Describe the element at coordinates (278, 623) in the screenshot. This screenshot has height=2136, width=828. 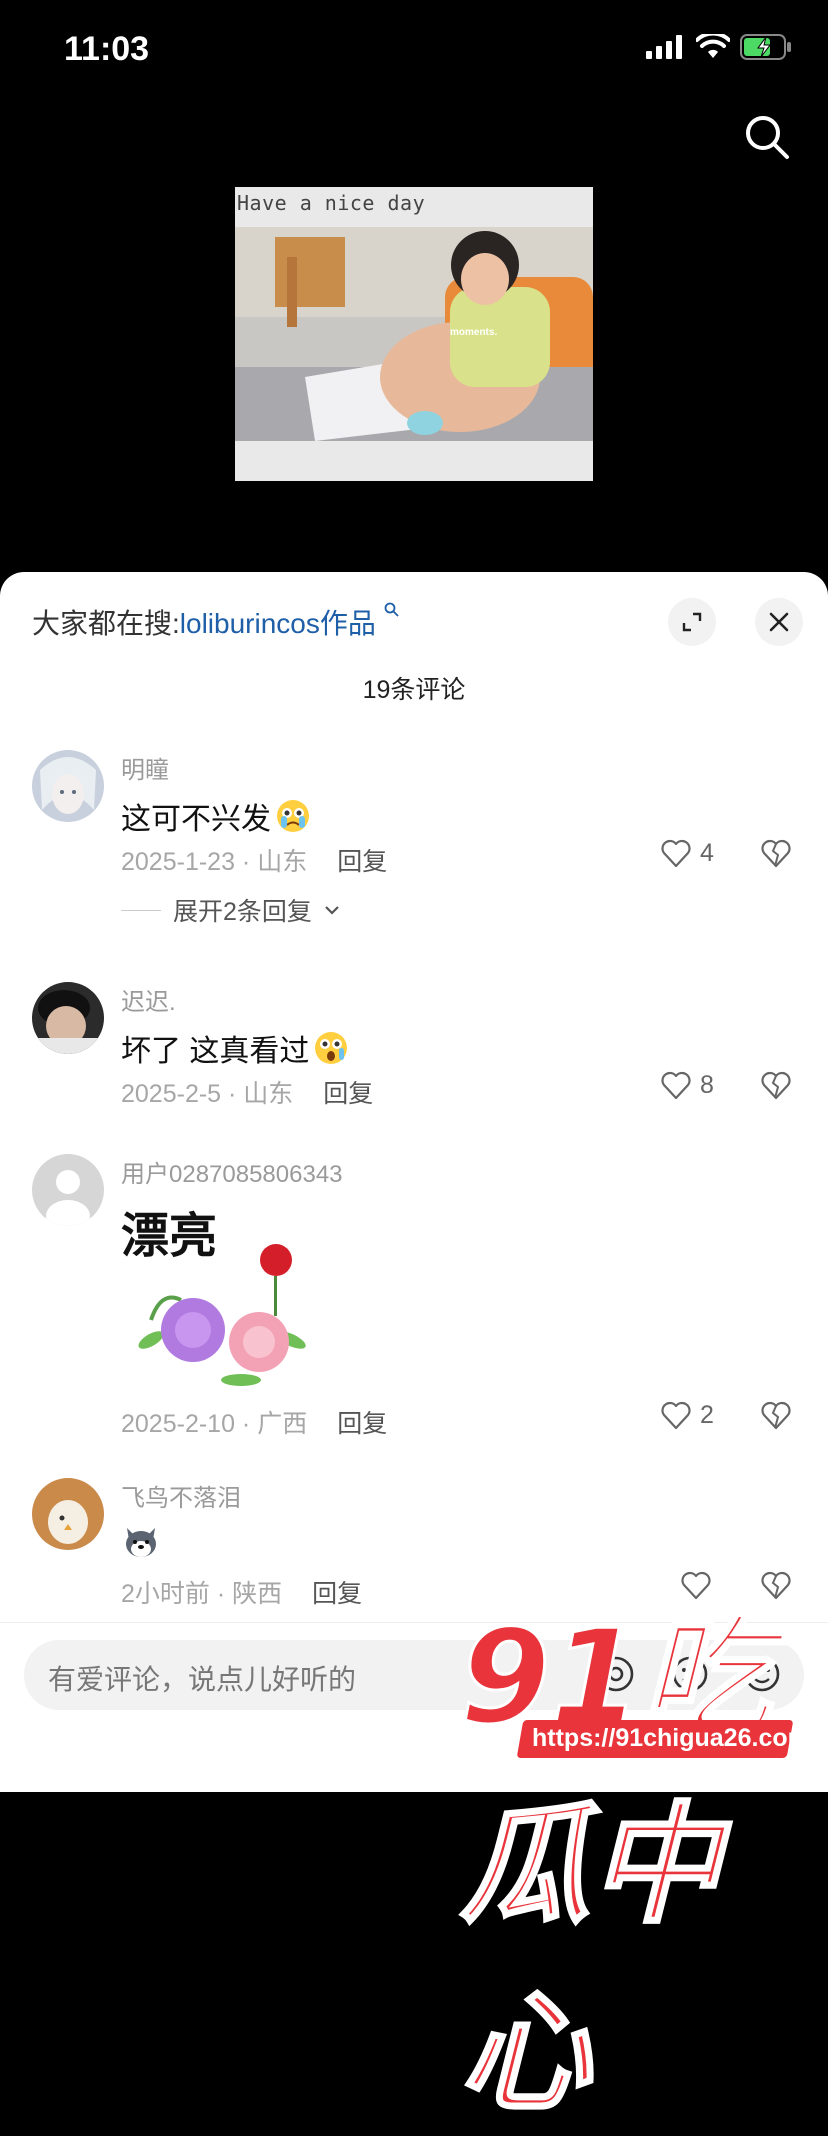
I see `hot-search-keyword: loliburincos作品` at that location.